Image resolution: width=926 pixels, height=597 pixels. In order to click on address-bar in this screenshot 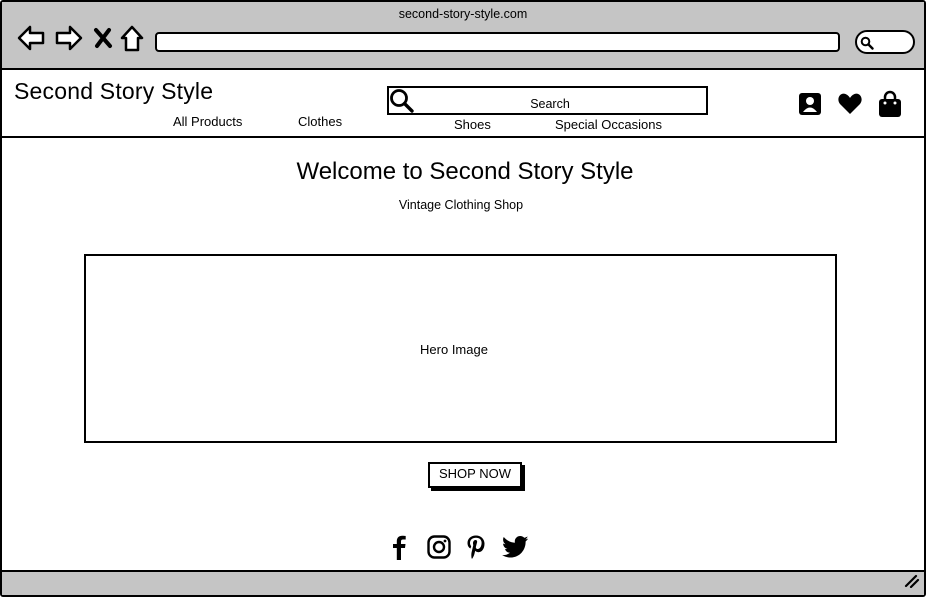, I will do `click(497, 42)`.